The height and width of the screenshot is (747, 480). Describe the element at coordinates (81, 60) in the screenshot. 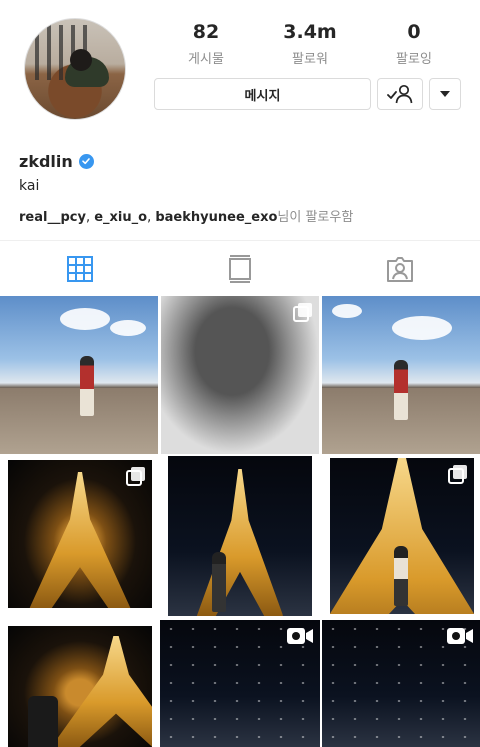

I see `avatar-figure-head` at that location.